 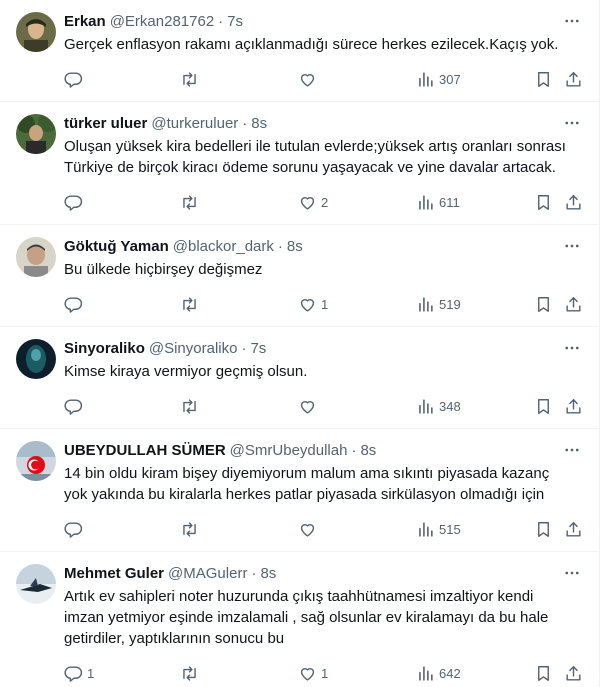 I want to click on author-handle: @blackor_dark, so click(x=223, y=247).